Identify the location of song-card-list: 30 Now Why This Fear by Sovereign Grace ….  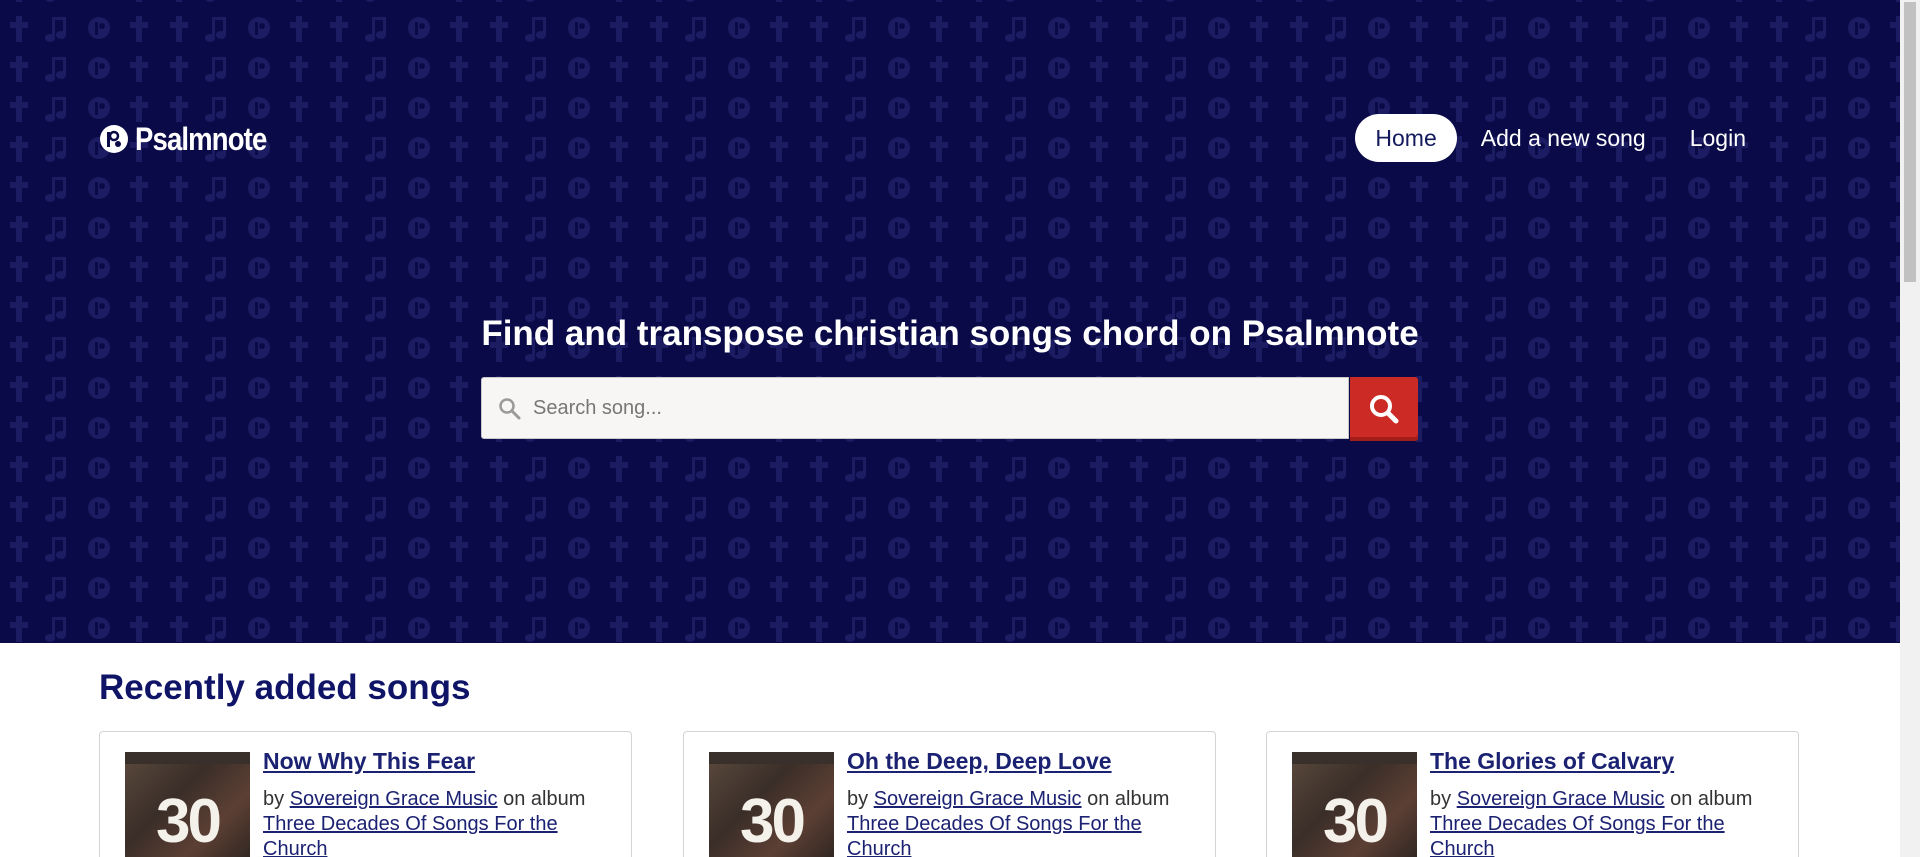
(950, 794).